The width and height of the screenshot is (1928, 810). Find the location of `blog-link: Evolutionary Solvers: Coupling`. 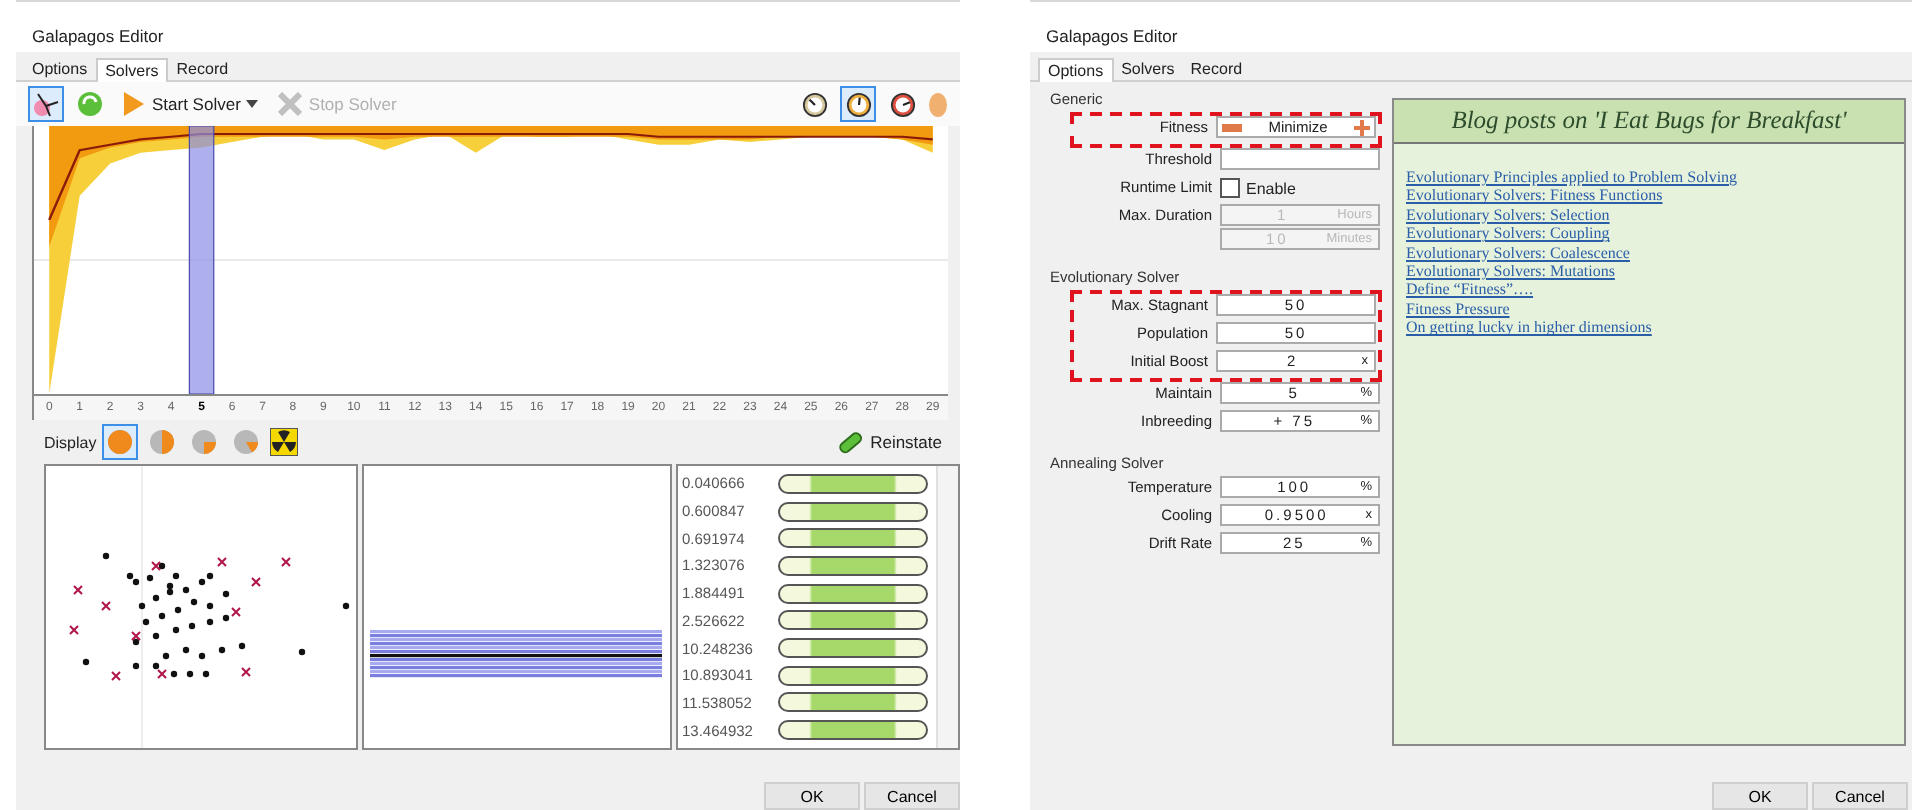

blog-link: Evolutionary Solvers: Coupling is located at coordinates (1649, 234).